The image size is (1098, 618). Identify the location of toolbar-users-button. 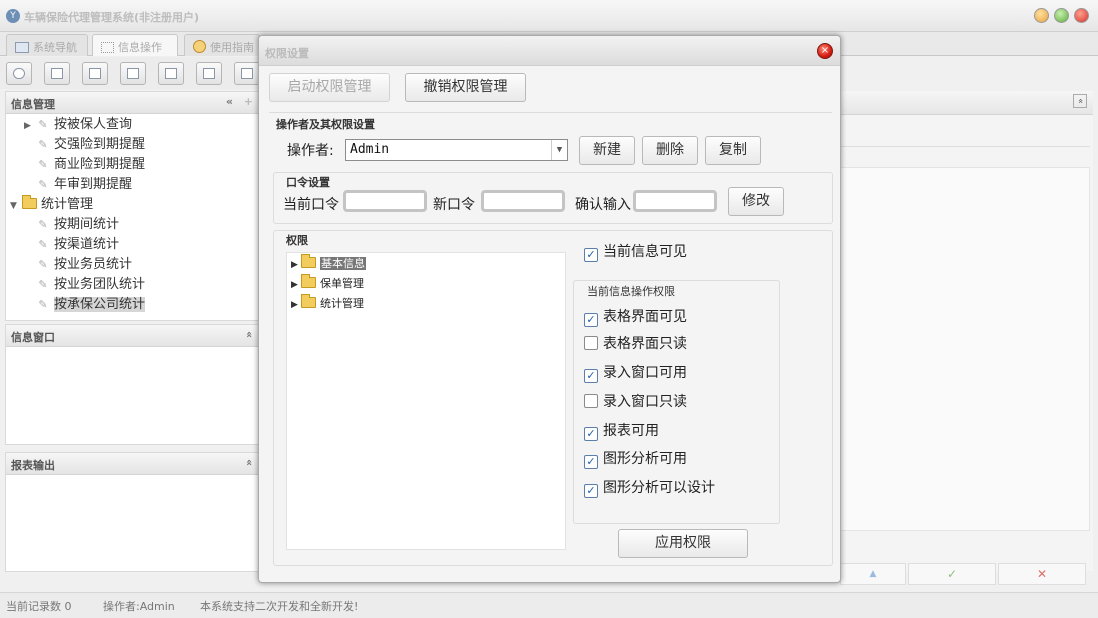
(133, 73).